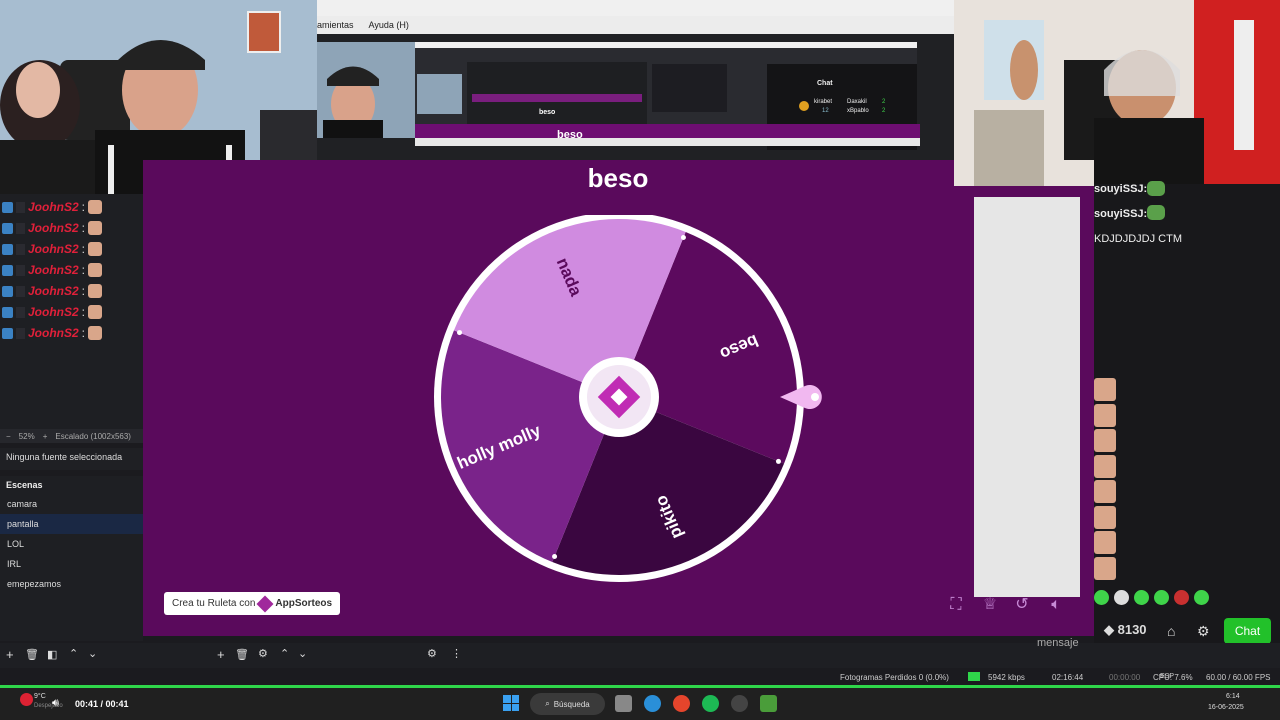 This screenshot has width=1280, height=720. I want to click on store-icon: ⌂, so click(1171, 631).